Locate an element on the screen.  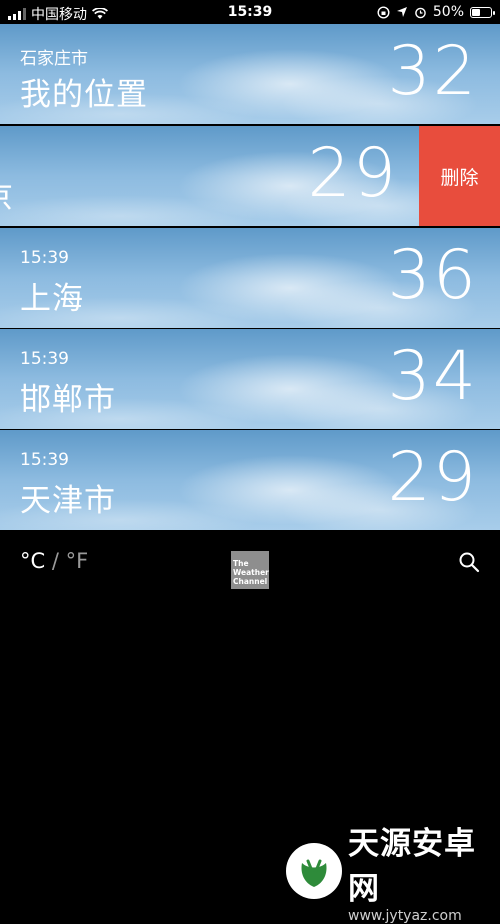
city-temperature: 36 is located at coordinates (432, 275).